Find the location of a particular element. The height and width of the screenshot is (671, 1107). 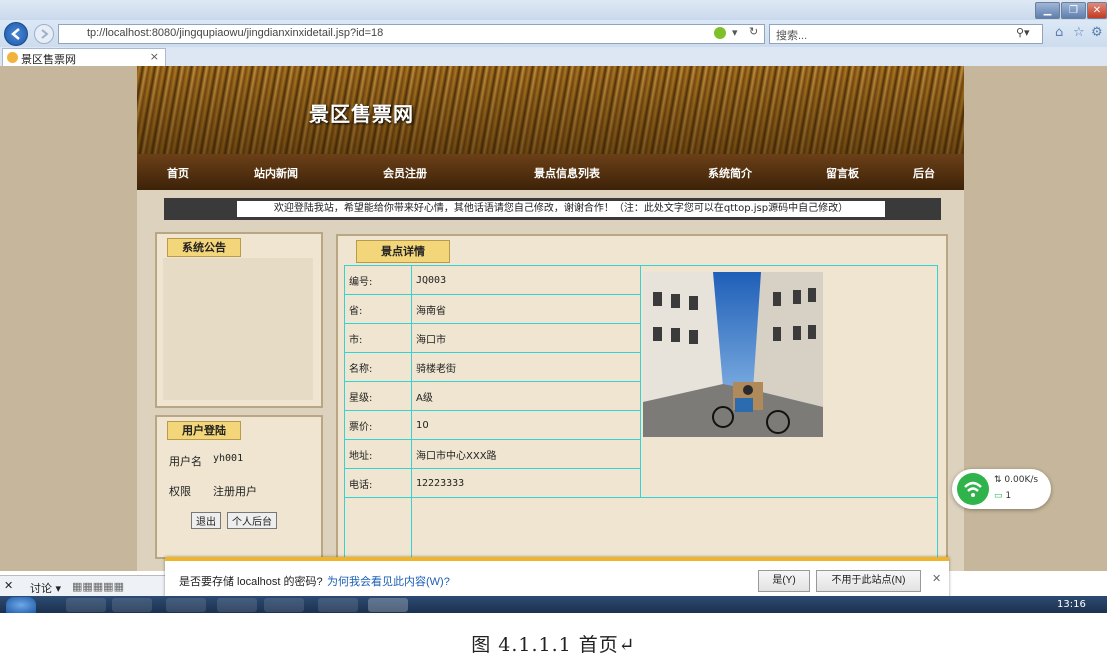

start-orb-icon is located at coordinates (21, 605).